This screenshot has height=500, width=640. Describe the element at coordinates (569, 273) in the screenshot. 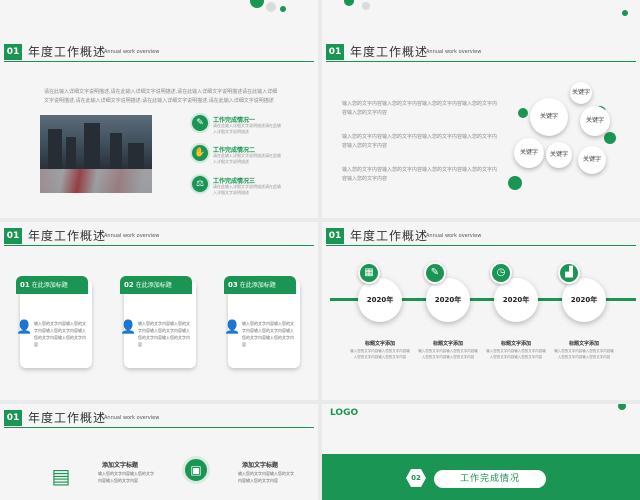

I see `bar-chart-icon: ▟` at that location.